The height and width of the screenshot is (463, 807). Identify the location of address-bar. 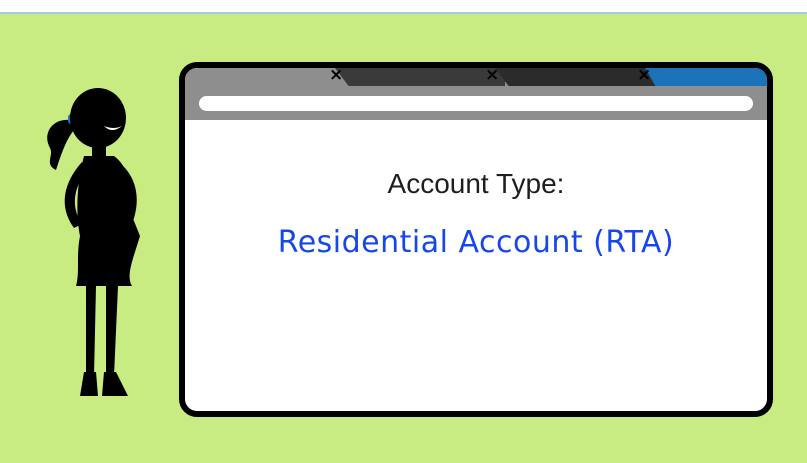
(476, 103).